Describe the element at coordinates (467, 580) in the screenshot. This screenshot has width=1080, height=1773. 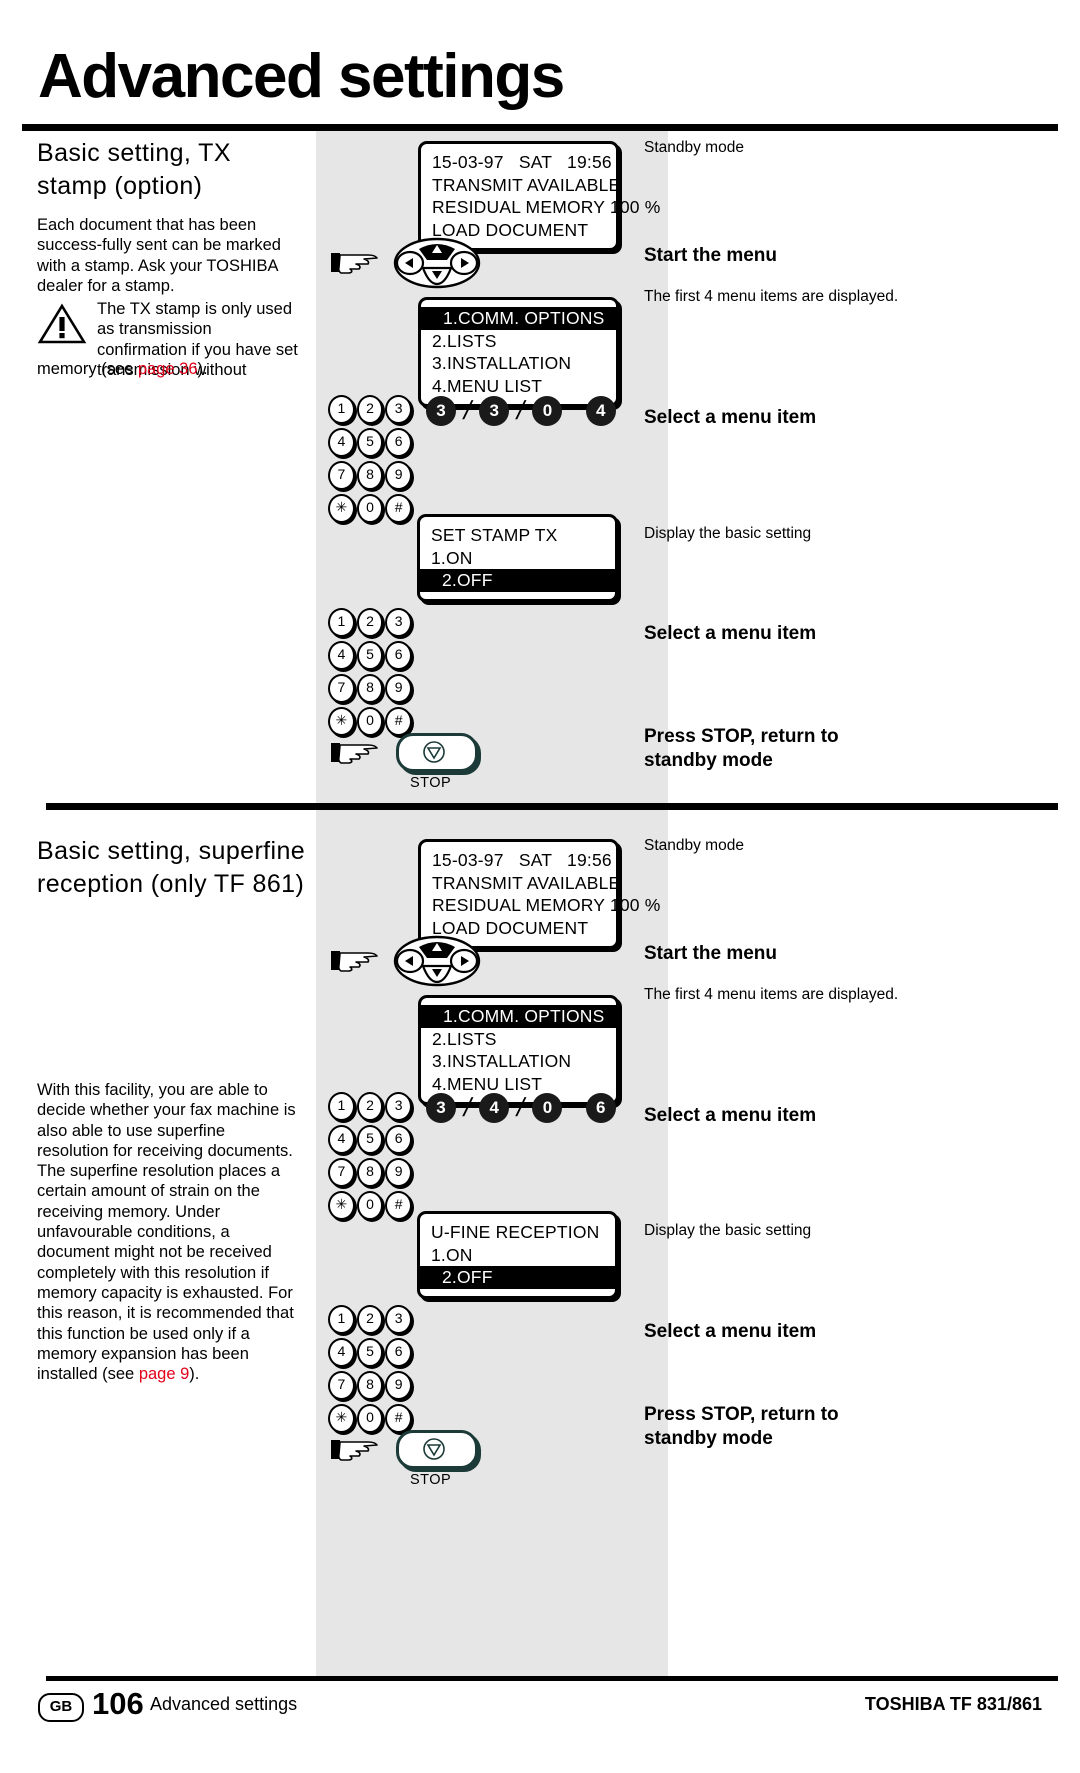
I see `lcd-setting-1-option-off: 2.OFF` at that location.